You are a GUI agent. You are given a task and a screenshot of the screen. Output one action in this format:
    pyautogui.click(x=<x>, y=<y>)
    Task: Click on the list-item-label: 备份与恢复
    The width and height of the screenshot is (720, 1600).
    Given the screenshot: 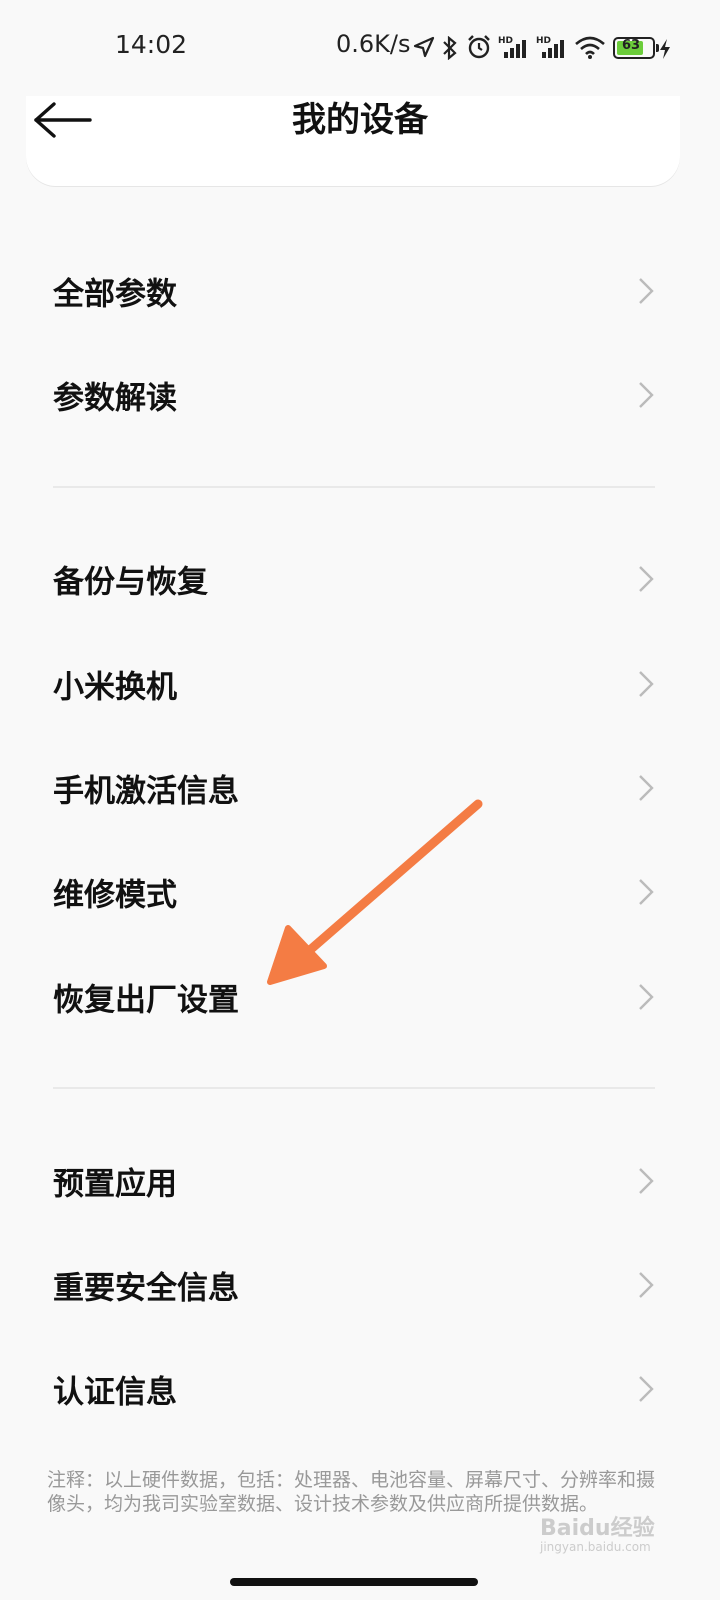 What is the action you would take?
    pyautogui.click(x=130, y=582)
    